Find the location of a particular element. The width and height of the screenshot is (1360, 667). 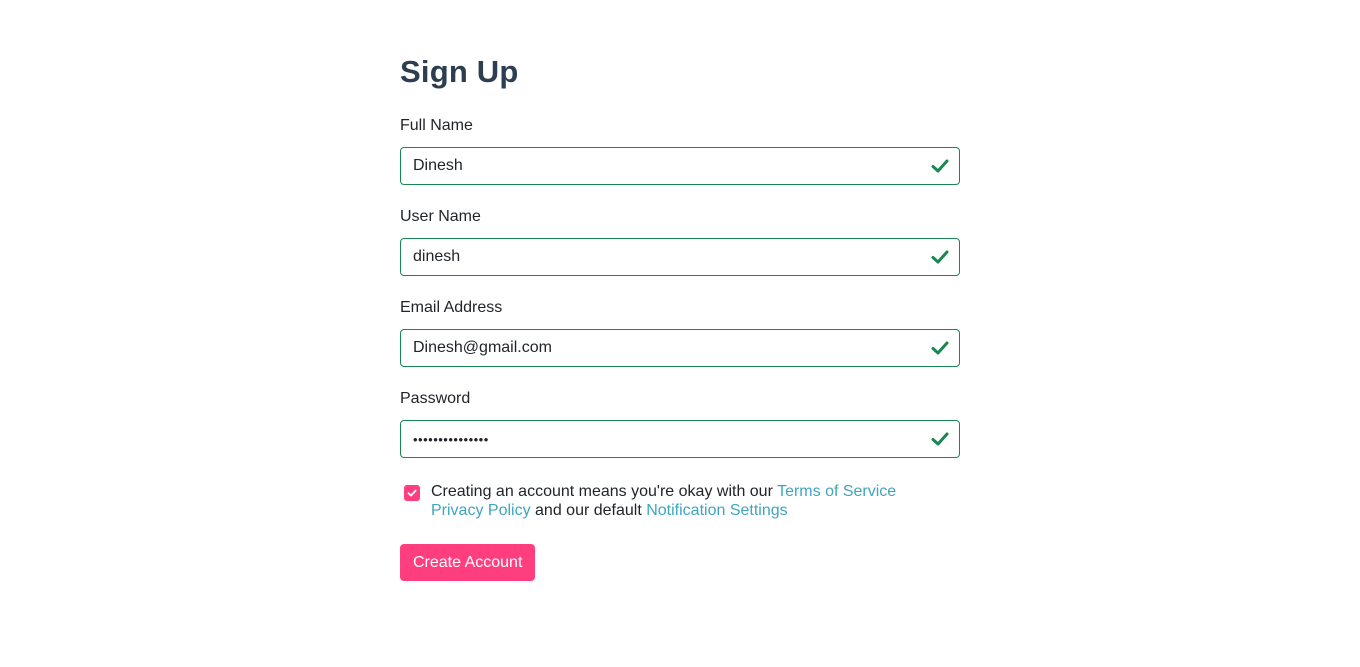

notification-settings-link: Notification Settings is located at coordinates (716, 510).